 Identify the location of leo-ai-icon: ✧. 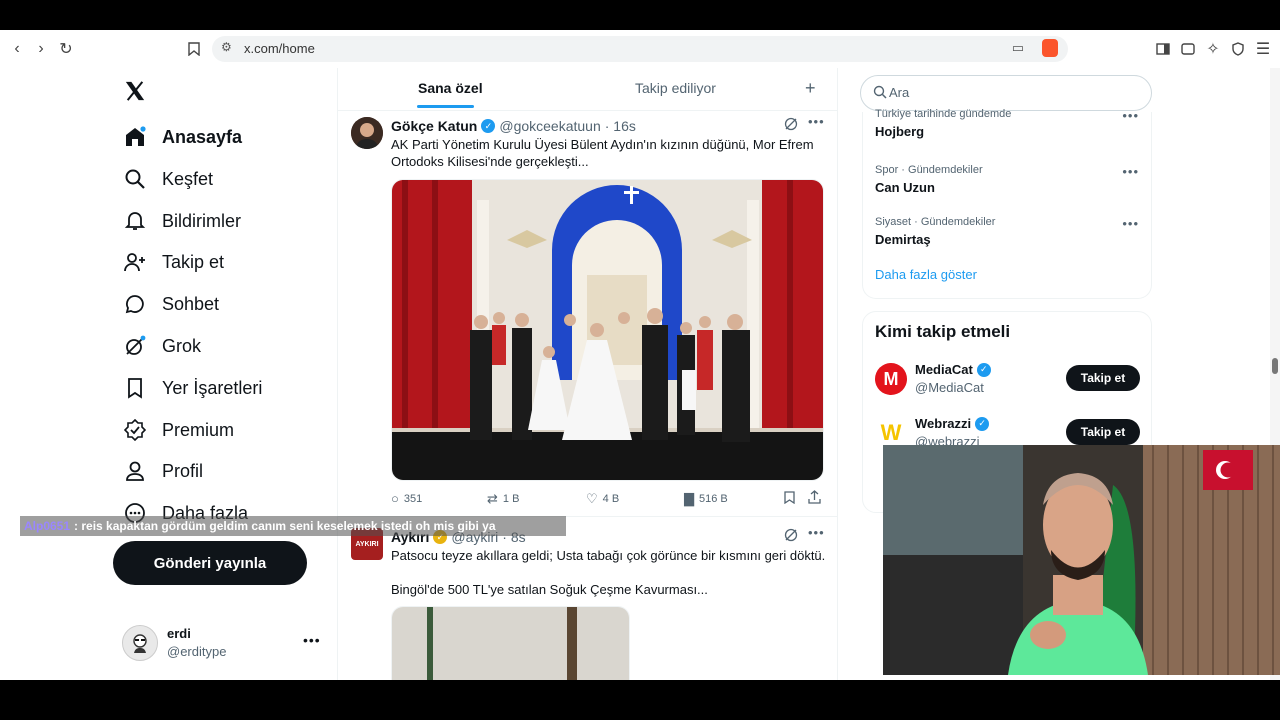
(1213, 49).